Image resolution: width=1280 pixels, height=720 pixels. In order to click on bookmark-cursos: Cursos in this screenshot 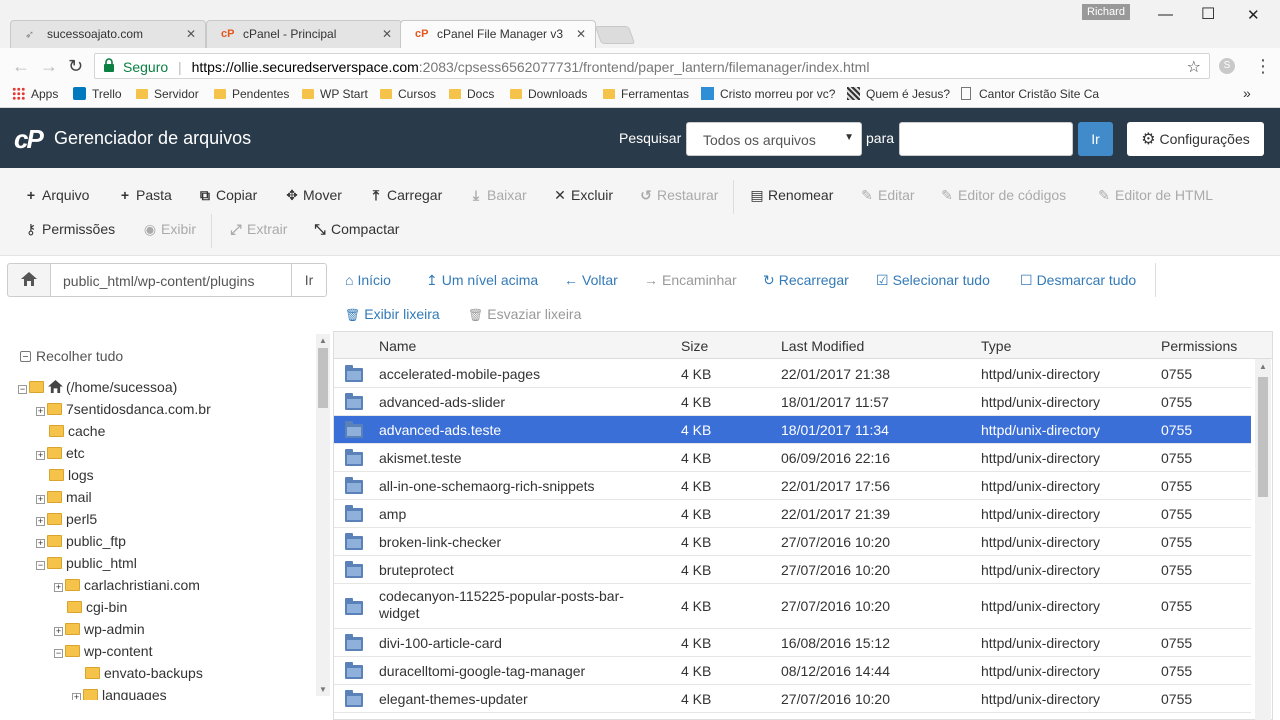, I will do `click(408, 94)`.